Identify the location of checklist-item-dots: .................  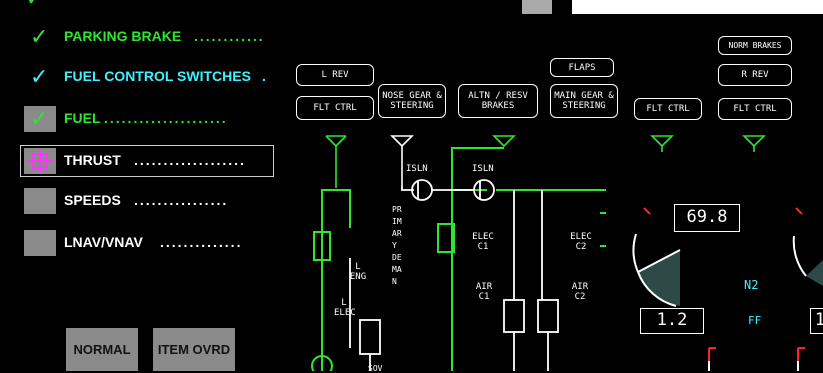
(181, 200).